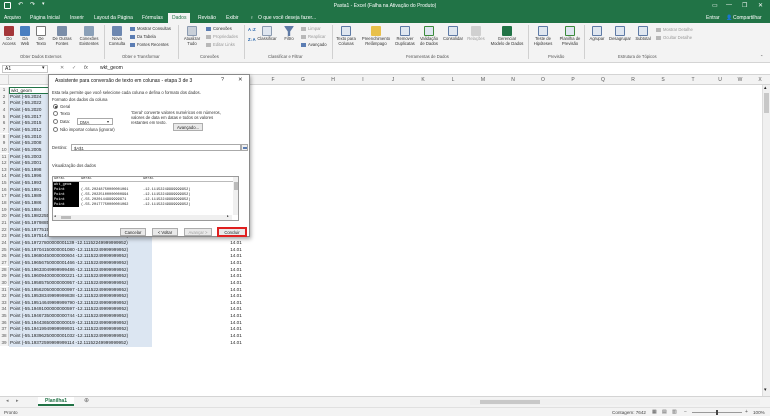 The image size is (770, 416). Describe the element at coordinates (311, 28) in the screenshot. I see `clear-filter-button: Limpar` at that location.